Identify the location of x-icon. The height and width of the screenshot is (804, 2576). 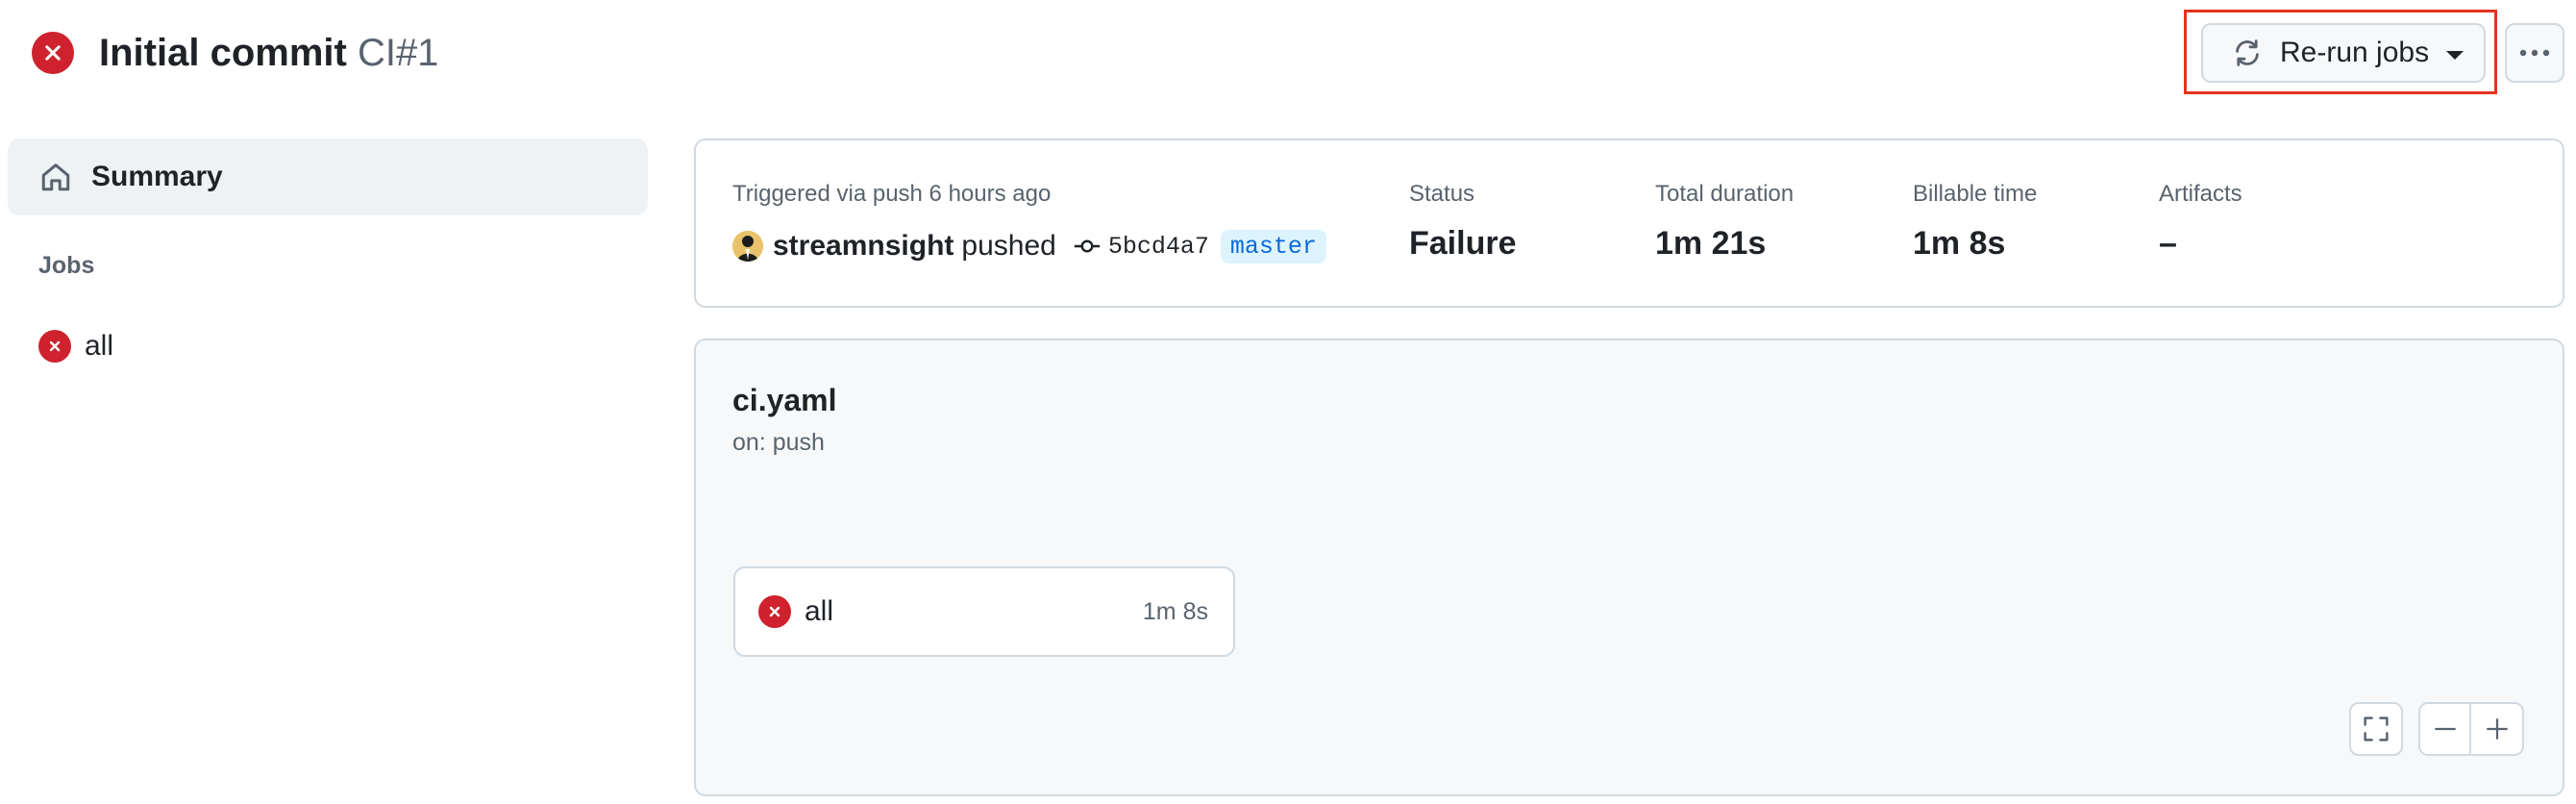
(53, 53).